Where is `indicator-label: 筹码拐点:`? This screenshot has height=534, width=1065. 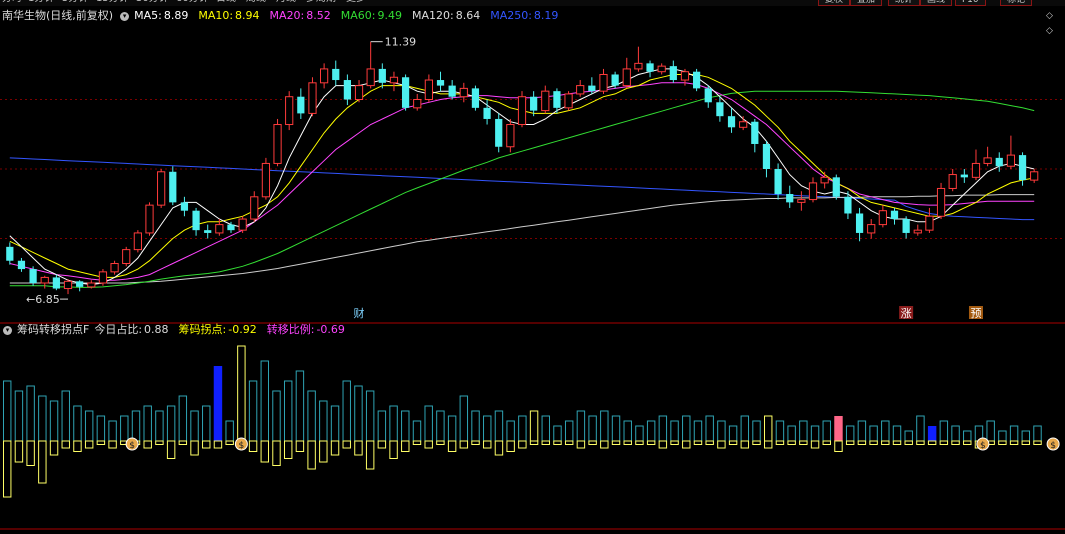 indicator-label: 筹码拐点: is located at coordinates (202, 329).